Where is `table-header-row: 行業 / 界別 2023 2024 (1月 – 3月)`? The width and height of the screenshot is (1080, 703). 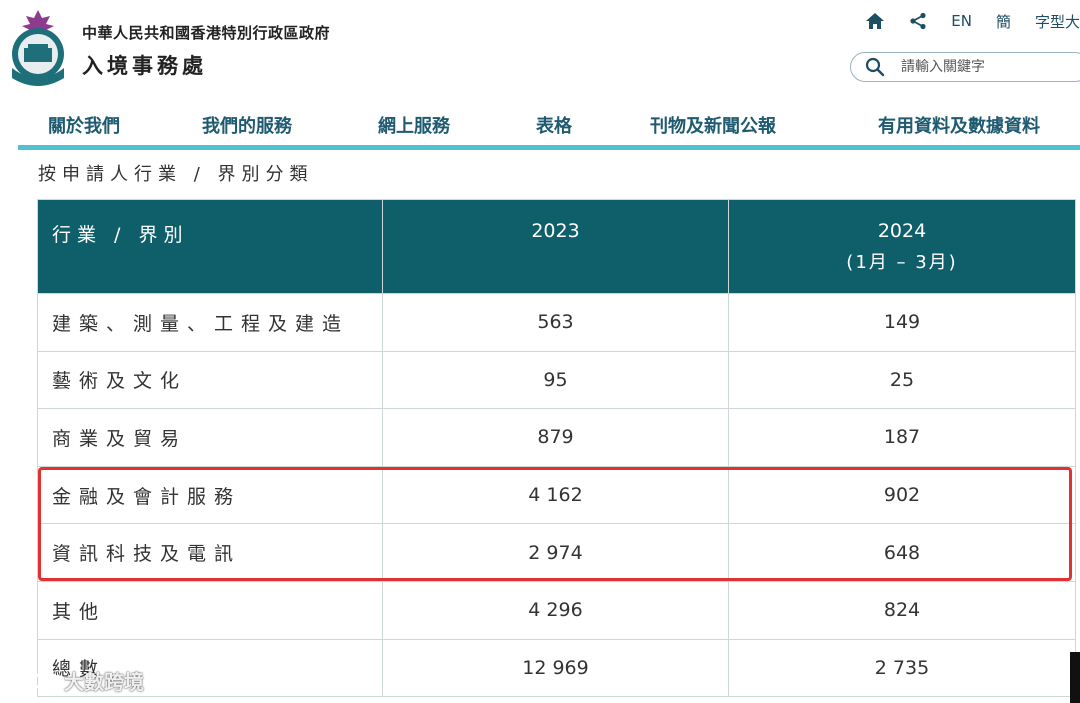 table-header-row: 行業 / 界別 2023 2024 (1月 – 3月) is located at coordinates (556, 246).